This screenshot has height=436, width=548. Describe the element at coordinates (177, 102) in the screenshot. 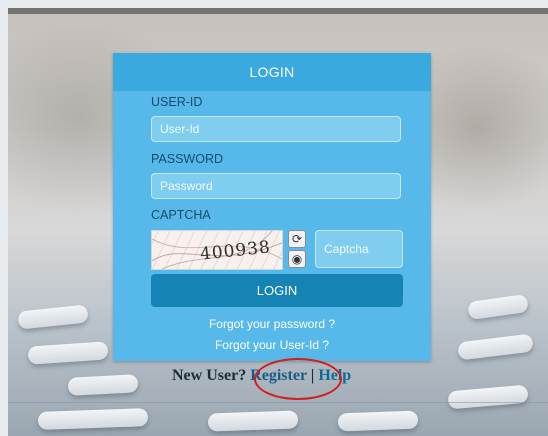

I see `userid-label: USER-ID` at that location.